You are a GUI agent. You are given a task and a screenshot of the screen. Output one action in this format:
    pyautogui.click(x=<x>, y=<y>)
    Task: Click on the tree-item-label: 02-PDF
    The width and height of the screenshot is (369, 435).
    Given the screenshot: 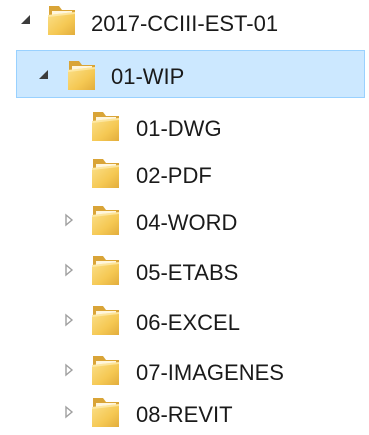 What is the action you would take?
    pyautogui.click(x=174, y=175)
    